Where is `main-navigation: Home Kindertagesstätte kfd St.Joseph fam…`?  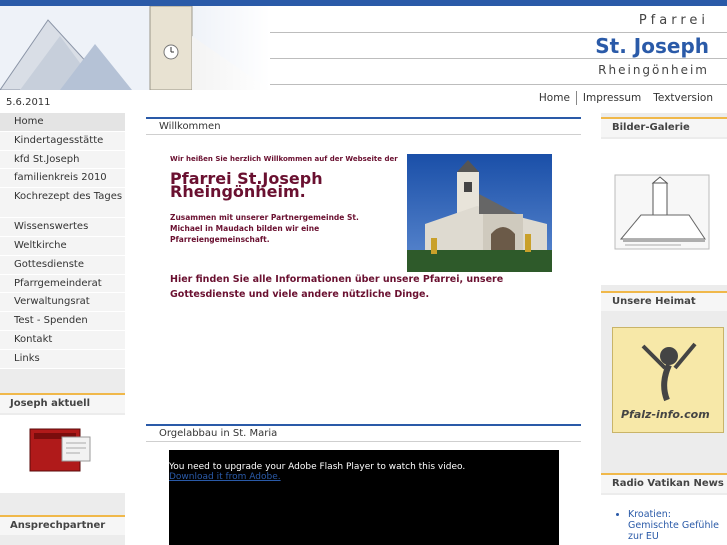 main-navigation: Home Kindertagesstätte kfd St.Joseph fam… is located at coordinates (62, 241).